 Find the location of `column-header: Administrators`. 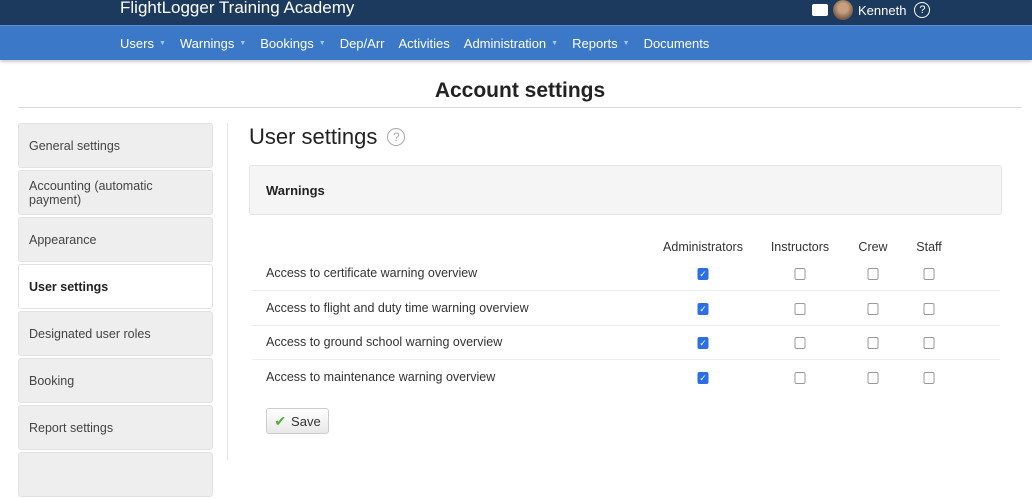

column-header: Administrators is located at coordinates (703, 247).